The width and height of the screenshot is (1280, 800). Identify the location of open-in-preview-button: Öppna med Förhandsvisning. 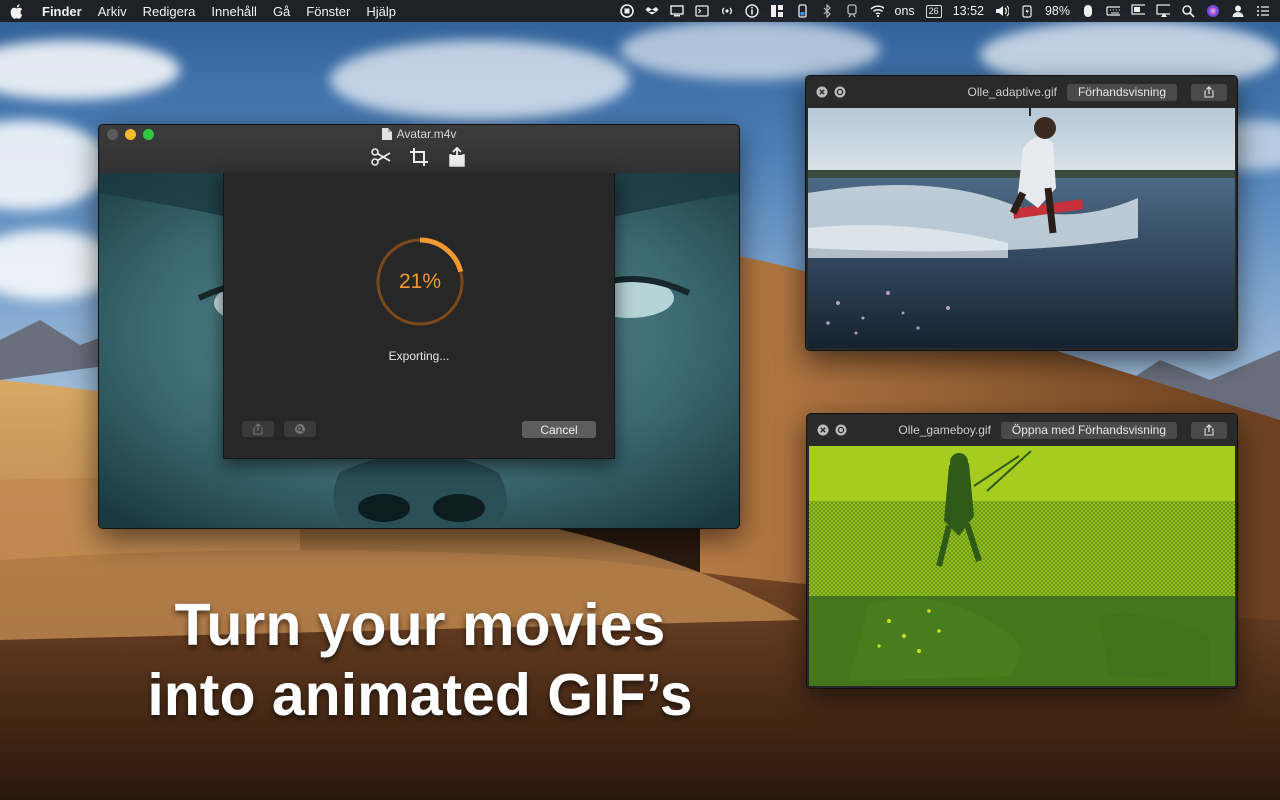
(1088, 430).